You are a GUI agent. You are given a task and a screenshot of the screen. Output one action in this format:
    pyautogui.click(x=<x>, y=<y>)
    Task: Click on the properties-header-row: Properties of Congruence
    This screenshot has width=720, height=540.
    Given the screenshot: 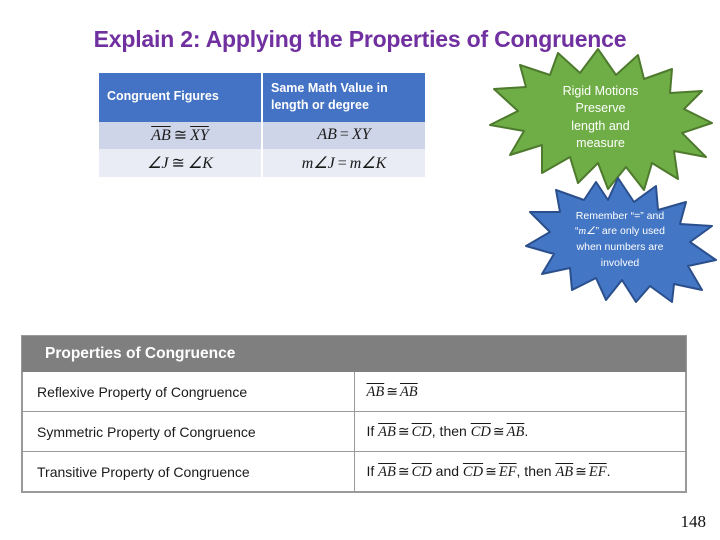 What is the action you would take?
    pyautogui.click(x=354, y=354)
    